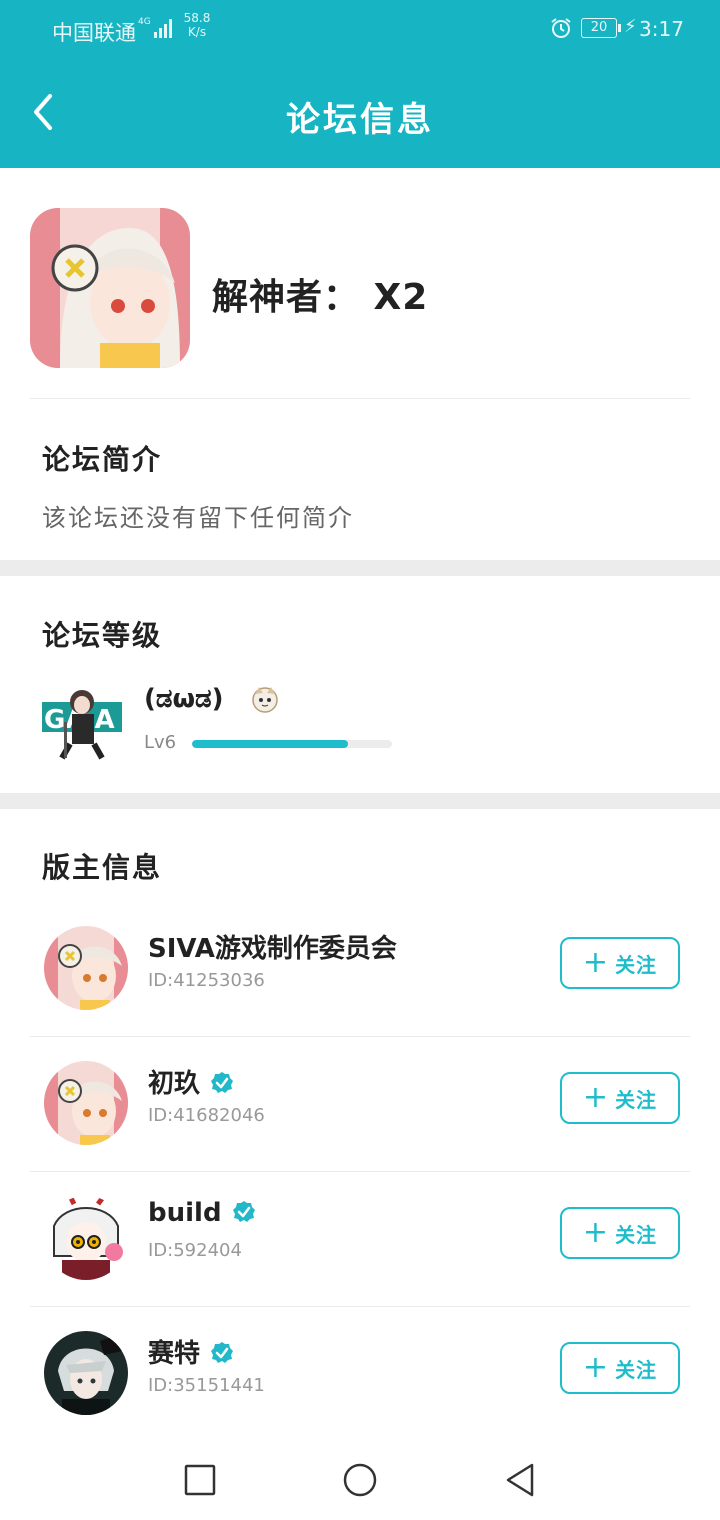  What do you see at coordinates (360, 1374) in the screenshot?
I see `moderator-row: 赛特 ID:35151441 + 关注` at bounding box center [360, 1374].